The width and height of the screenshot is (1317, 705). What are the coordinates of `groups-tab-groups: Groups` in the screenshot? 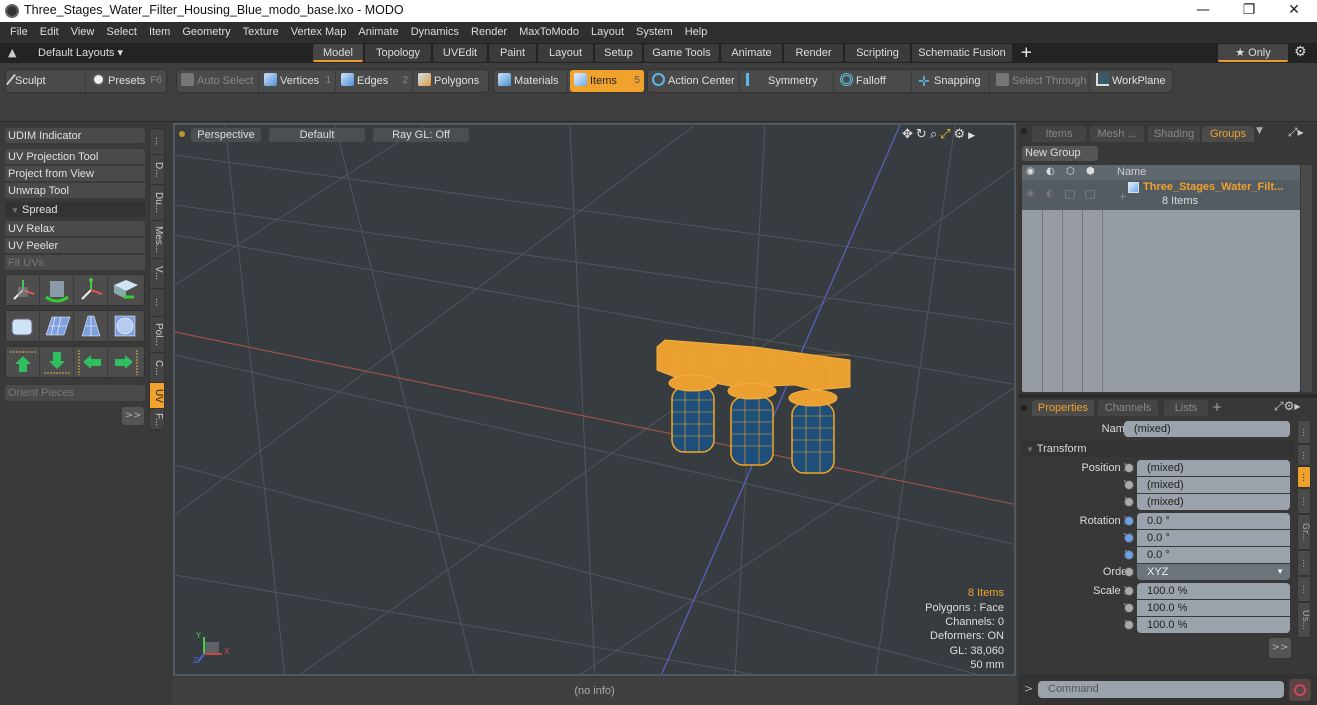 It's located at (1228, 134).